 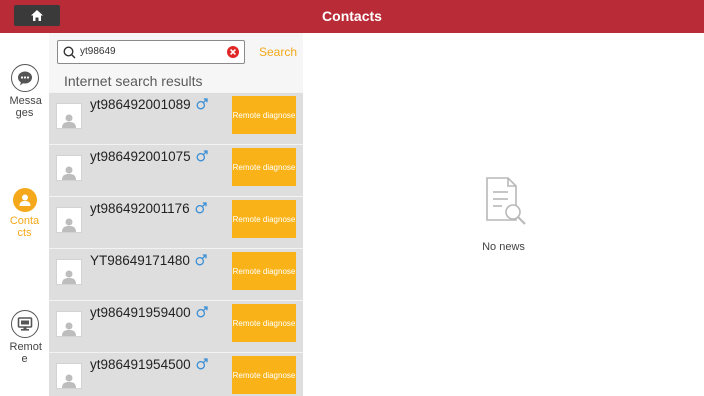 What do you see at coordinates (69, 52) in the screenshot?
I see `search-icon` at bounding box center [69, 52].